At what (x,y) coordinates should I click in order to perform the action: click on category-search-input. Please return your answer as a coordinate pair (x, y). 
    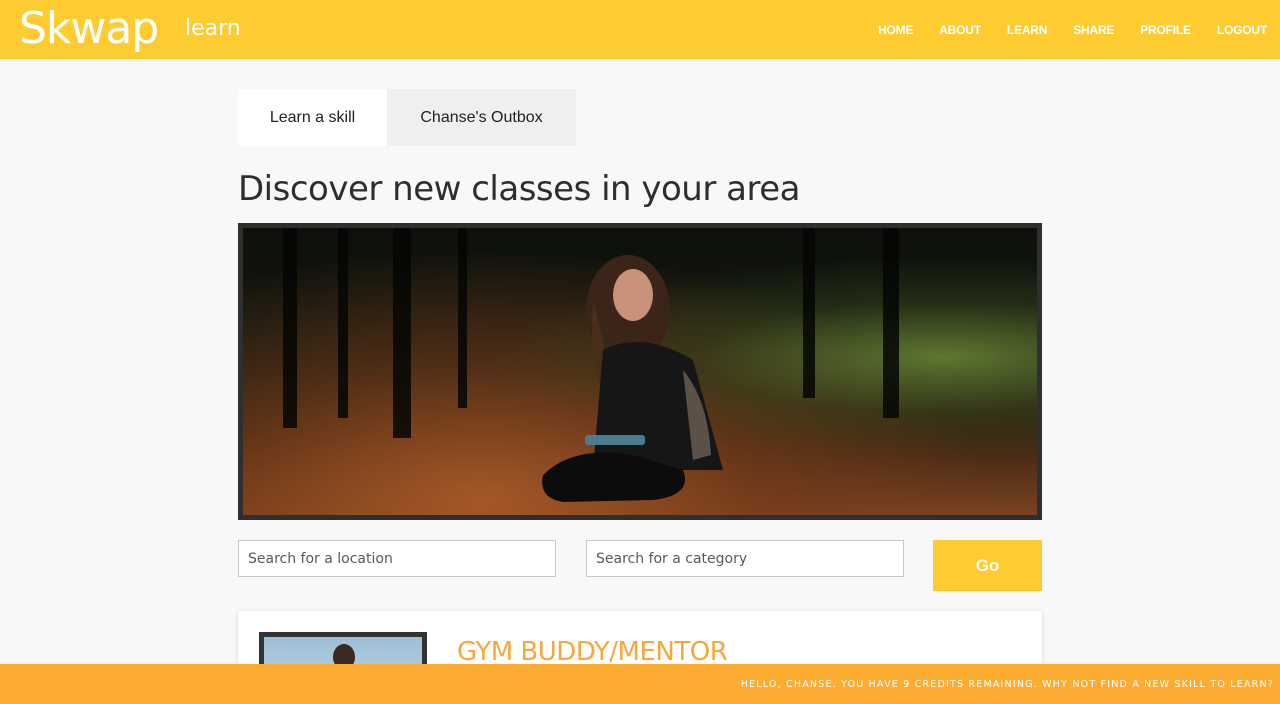
    Looking at the image, I should click on (745, 558).